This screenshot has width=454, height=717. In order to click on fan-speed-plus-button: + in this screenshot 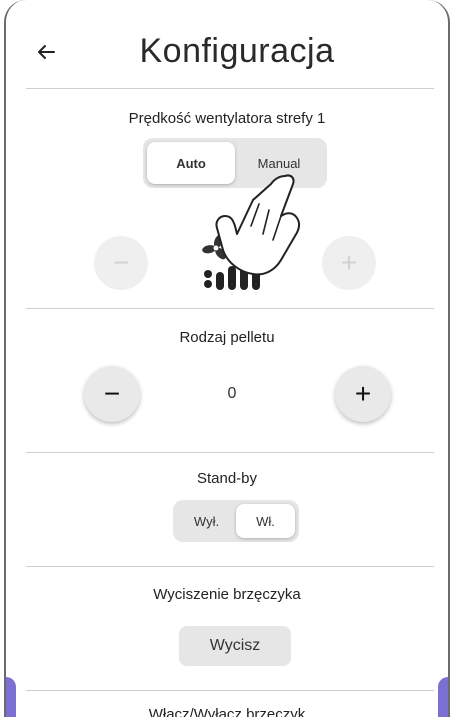, I will do `click(349, 263)`.